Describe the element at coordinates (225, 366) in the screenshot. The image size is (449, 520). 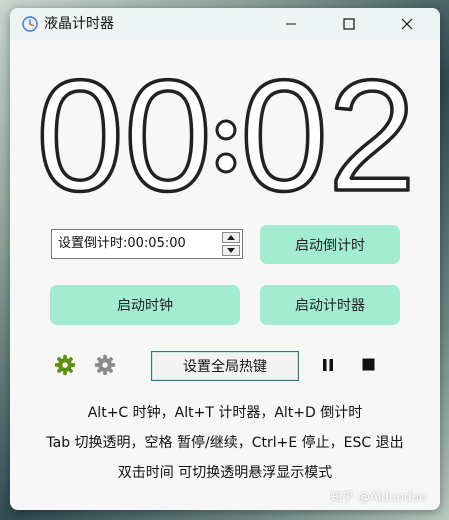
I see `set-global-hotkey-button: 设置全局热键` at that location.